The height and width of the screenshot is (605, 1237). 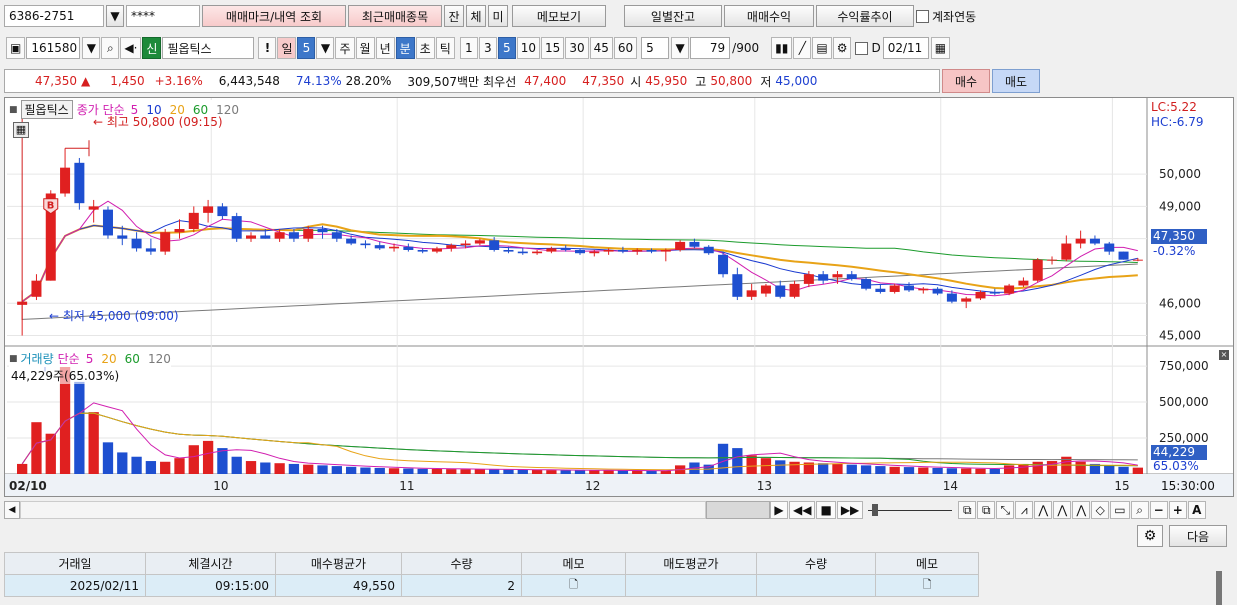 What do you see at coordinates (691, 563) in the screenshot?
I see `col-sell-avg: 매도평균가` at bounding box center [691, 563].